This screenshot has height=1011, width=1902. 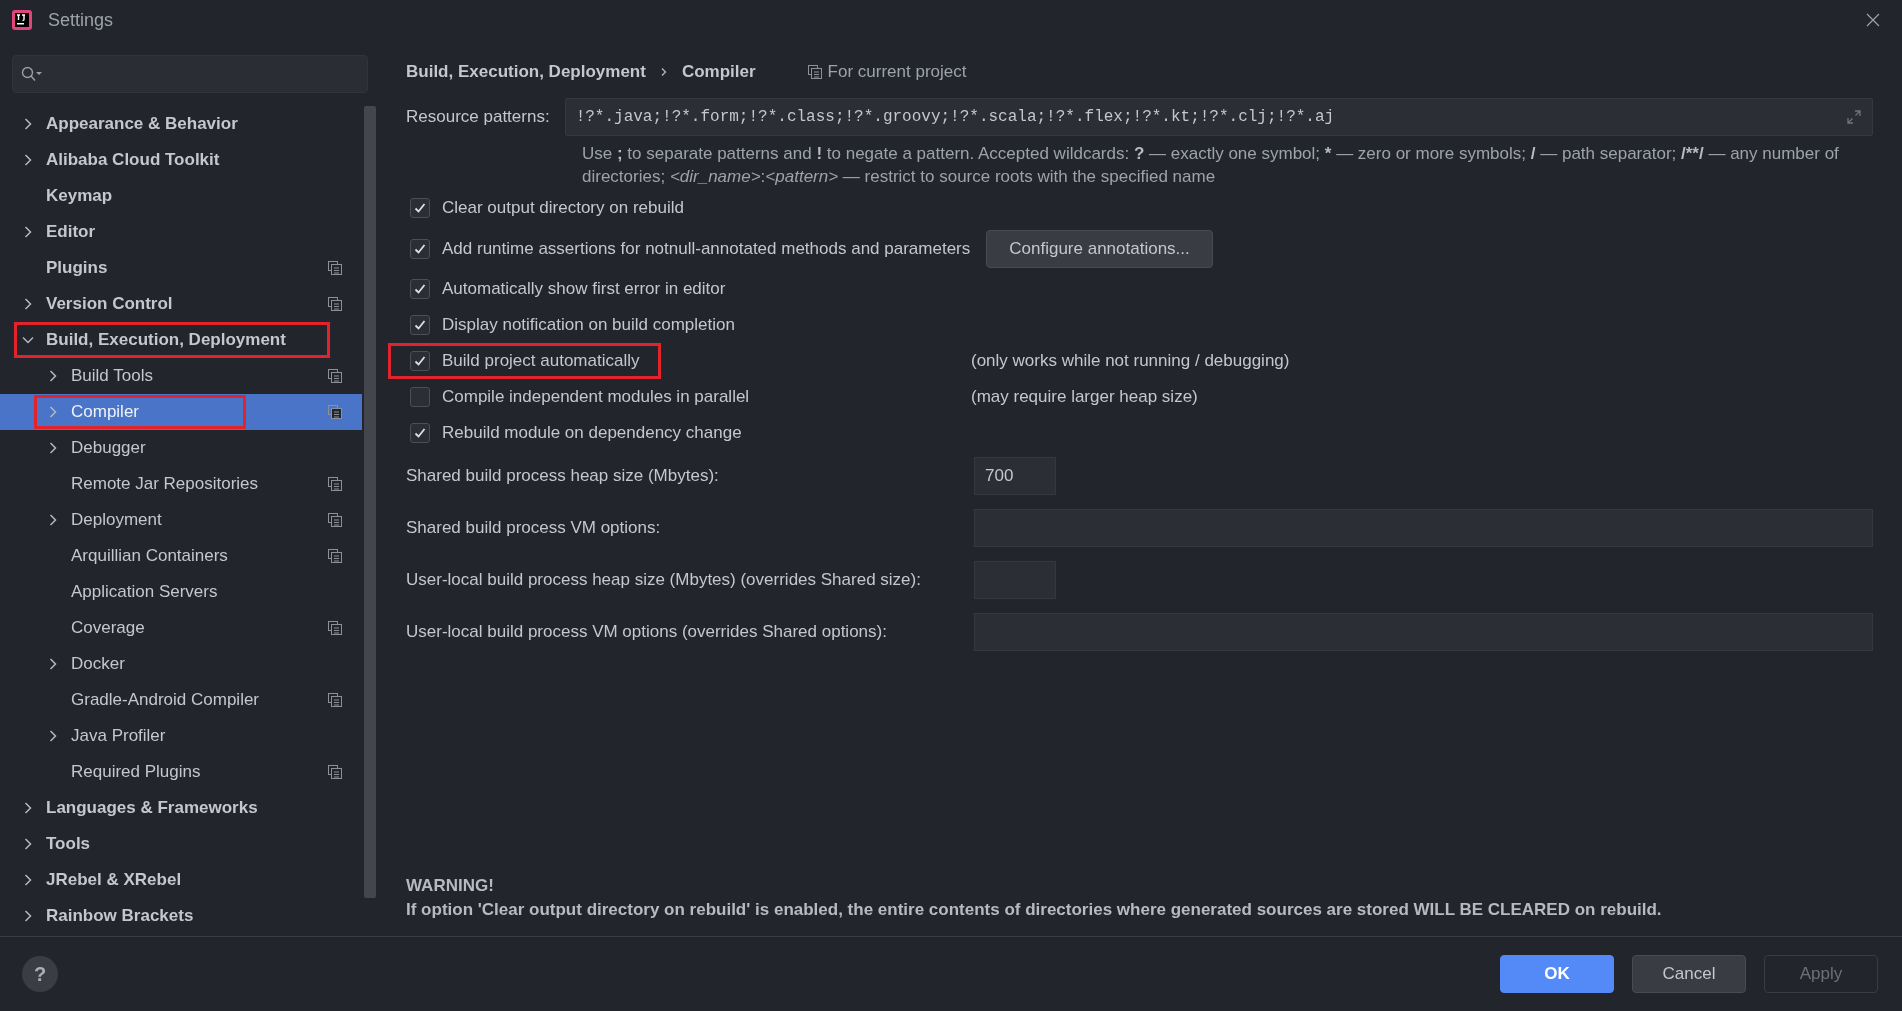 What do you see at coordinates (897, 72) in the screenshot?
I see `scope-label: For current project` at bounding box center [897, 72].